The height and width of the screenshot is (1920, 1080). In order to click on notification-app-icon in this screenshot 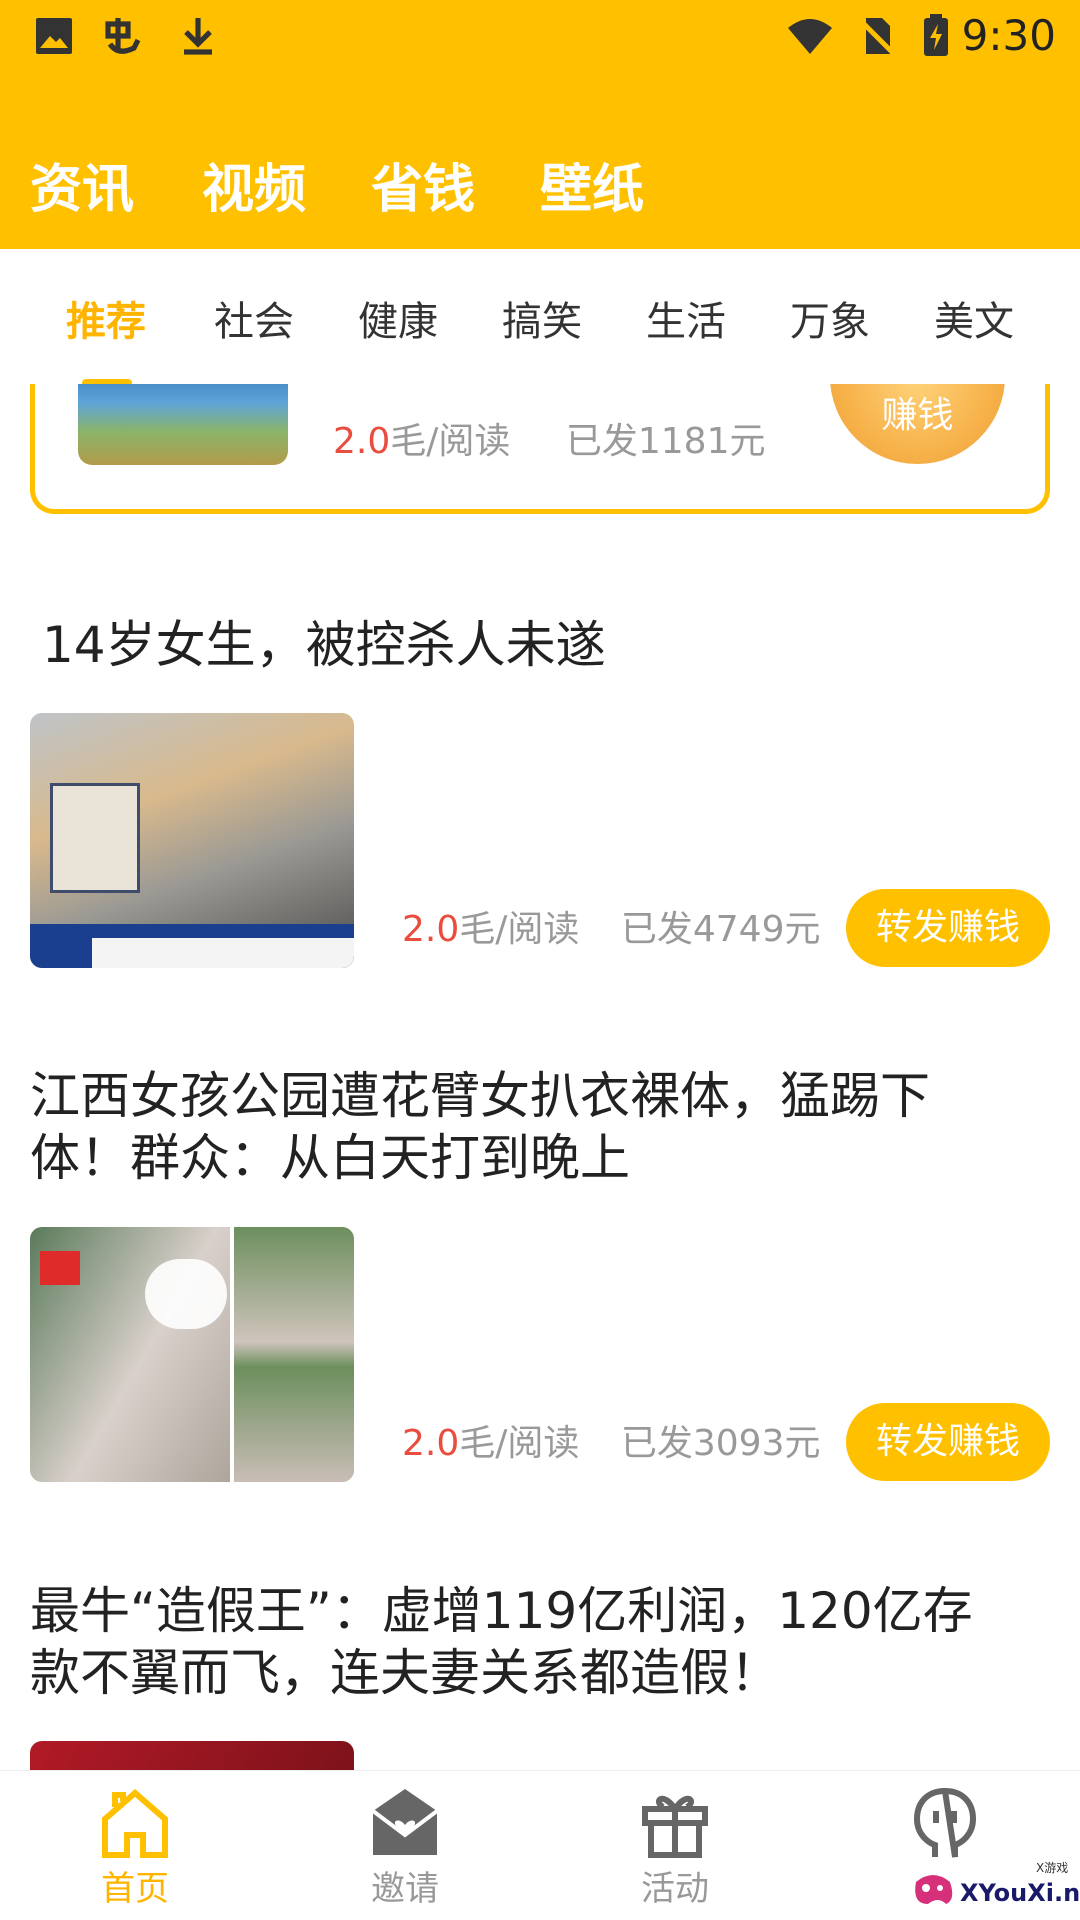, I will do `click(123, 36)`.